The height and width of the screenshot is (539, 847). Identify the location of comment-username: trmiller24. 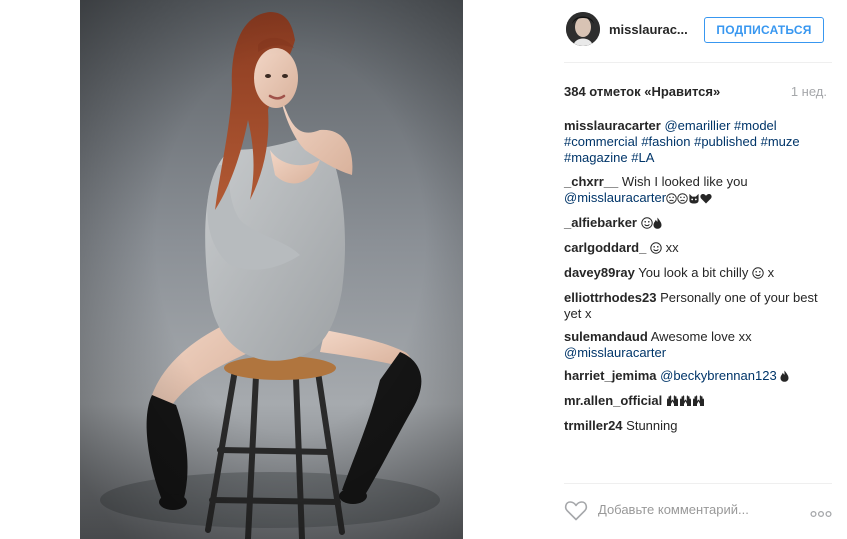
(593, 425).